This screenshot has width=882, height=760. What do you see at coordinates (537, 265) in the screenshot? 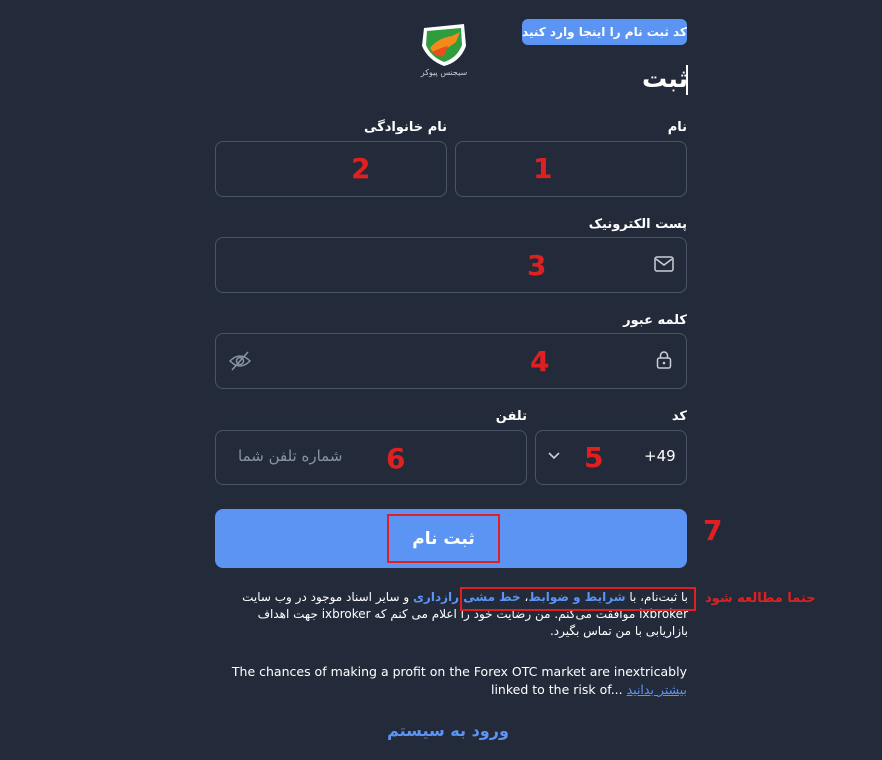
I see `annotation-marker-3: 3` at bounding box center [537, 265].